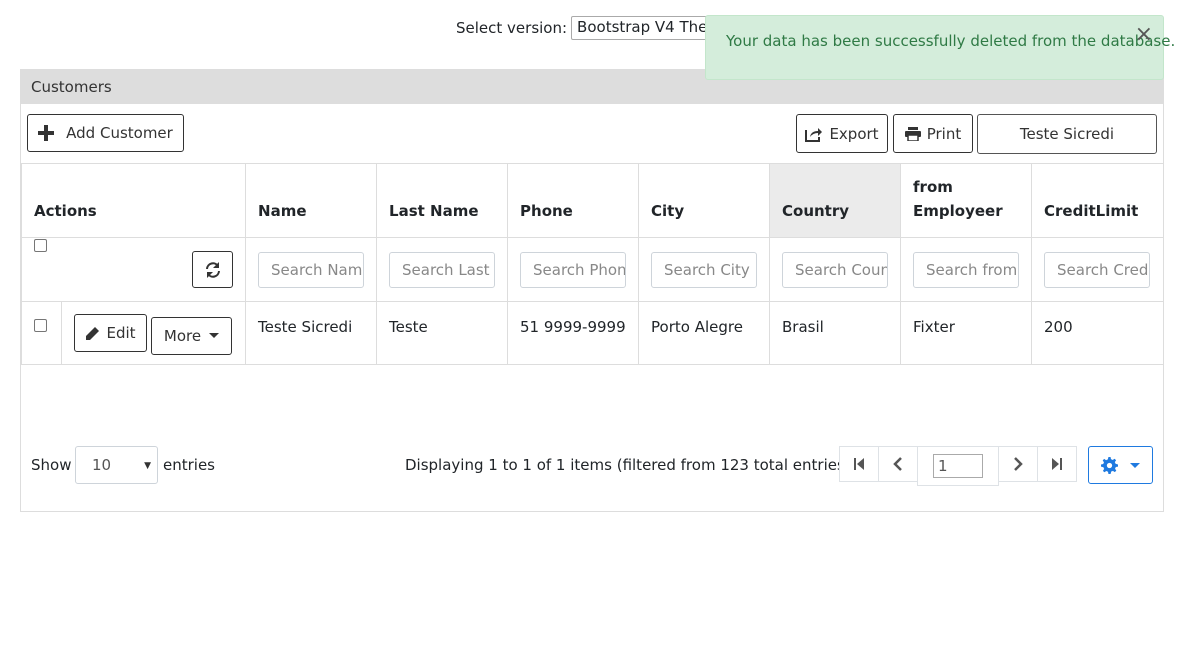 This screenshot has width=1184, height=664. Describe the element at coordinates (944, 133) in the screenshot. I see `print-label: Print` at that location.